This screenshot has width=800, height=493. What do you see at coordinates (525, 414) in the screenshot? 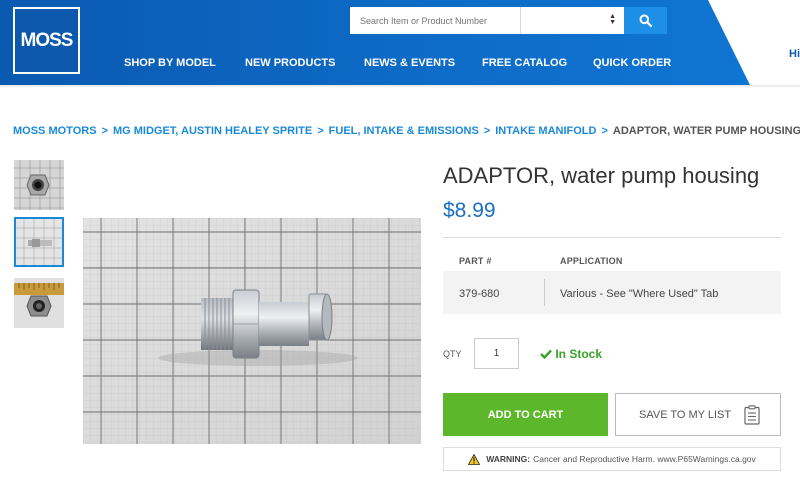
I see `add-to-cart-button: ADD TO CART` at bounding box center [525, 414].